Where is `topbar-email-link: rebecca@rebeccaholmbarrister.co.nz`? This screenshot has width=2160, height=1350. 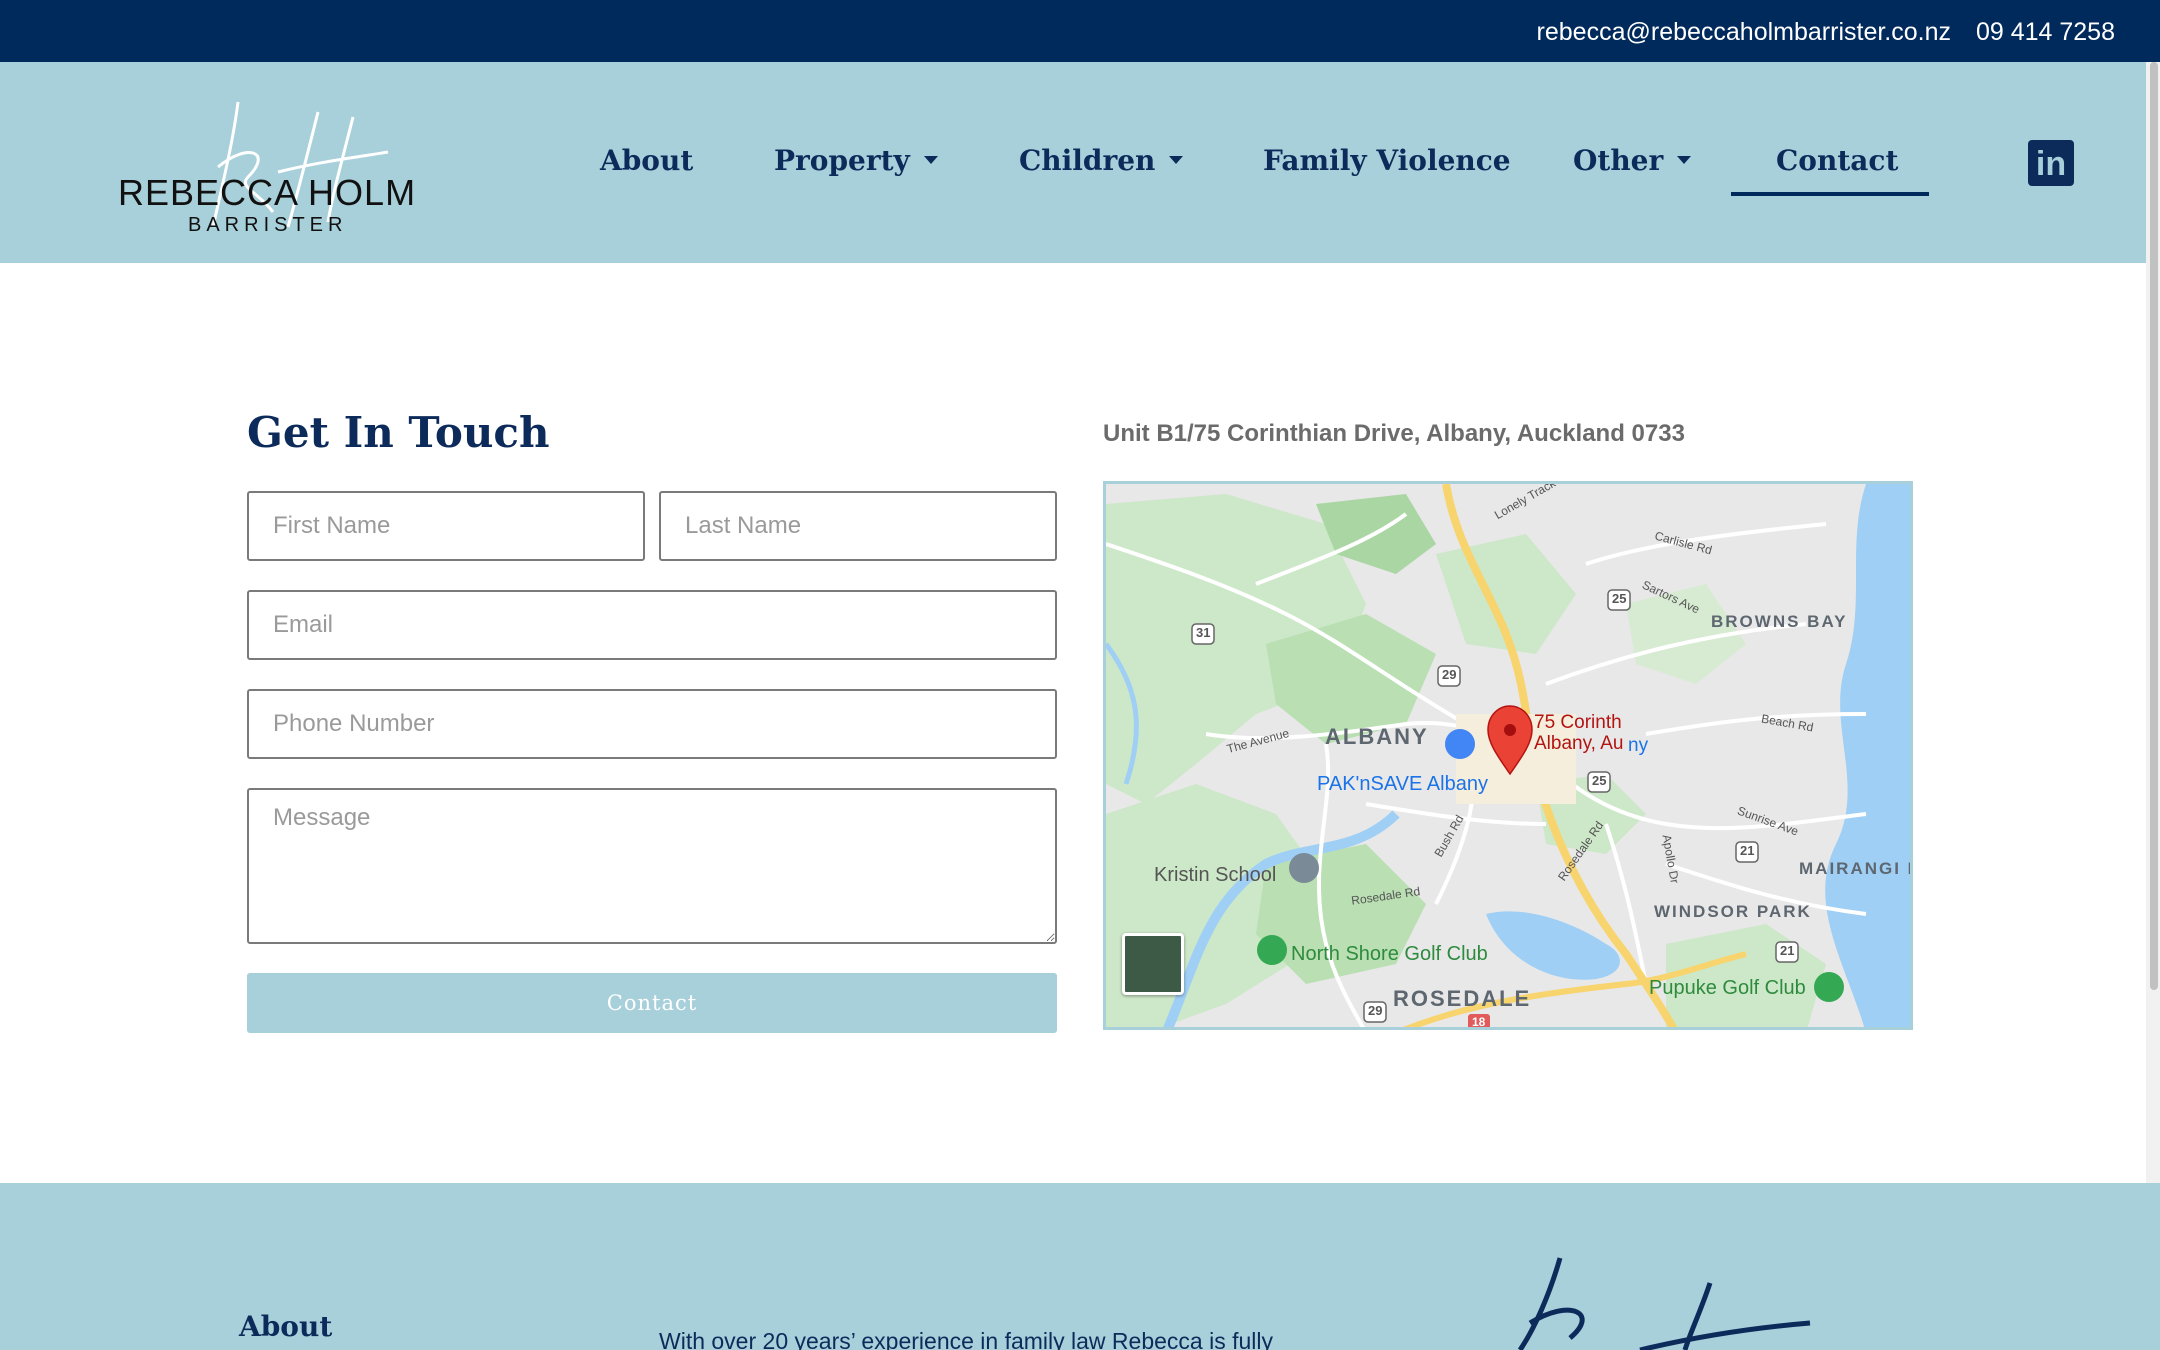
topbar-email-link: rebecca@rebeccaholmbarrister.co.nz is located at coordinates (1744, 32).